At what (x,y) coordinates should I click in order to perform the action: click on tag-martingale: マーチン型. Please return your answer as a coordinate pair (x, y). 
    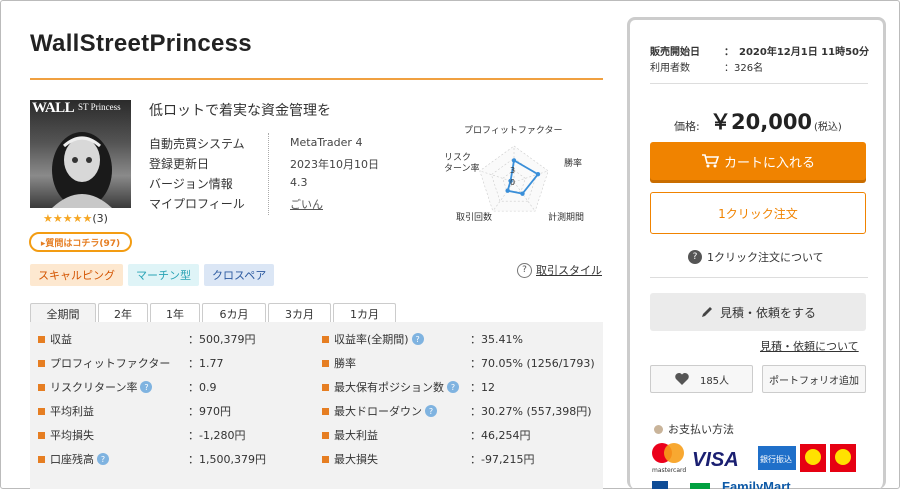
    Looking at the image, I should click on (163, 275).